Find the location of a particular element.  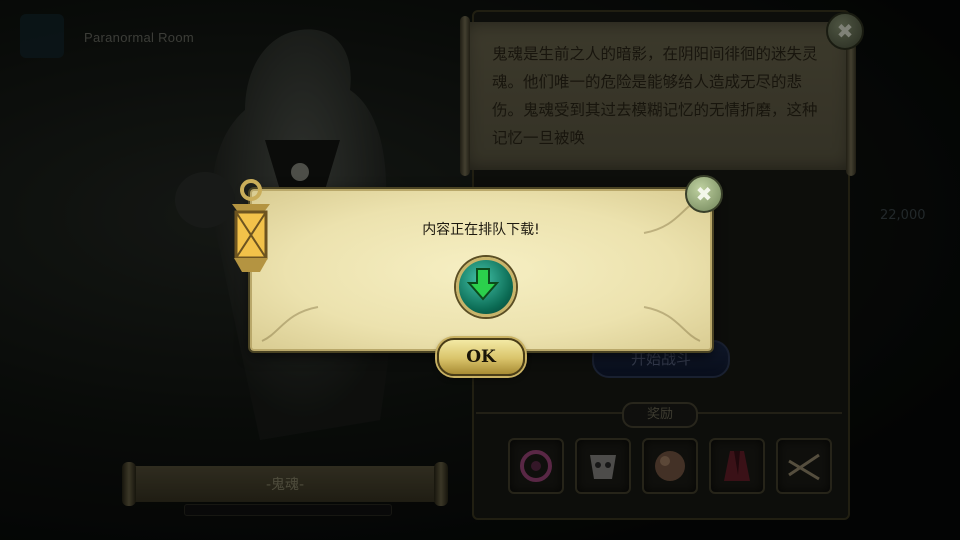

close-dialog-button: ✖ is located at coordinates (704, 194).